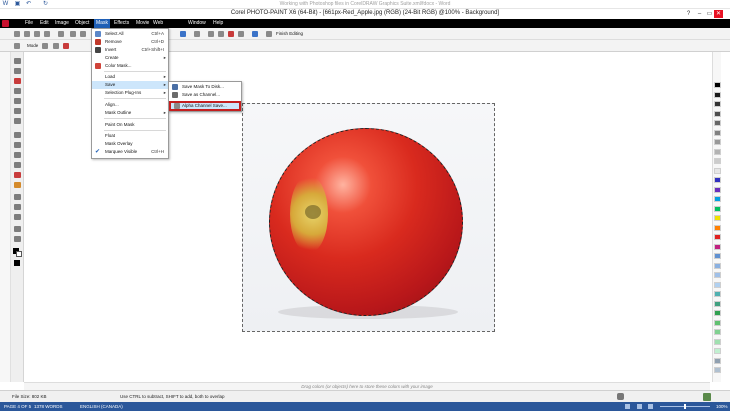  Describe the element at coordinates (699, 14) in the screenshot. I see `minimize-icon: –` at that location.